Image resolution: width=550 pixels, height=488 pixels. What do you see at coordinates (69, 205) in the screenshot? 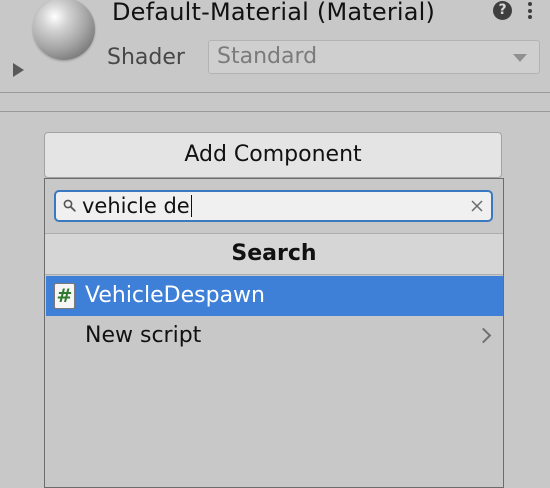
I see `search-icon` at bounding box center [69, 205].